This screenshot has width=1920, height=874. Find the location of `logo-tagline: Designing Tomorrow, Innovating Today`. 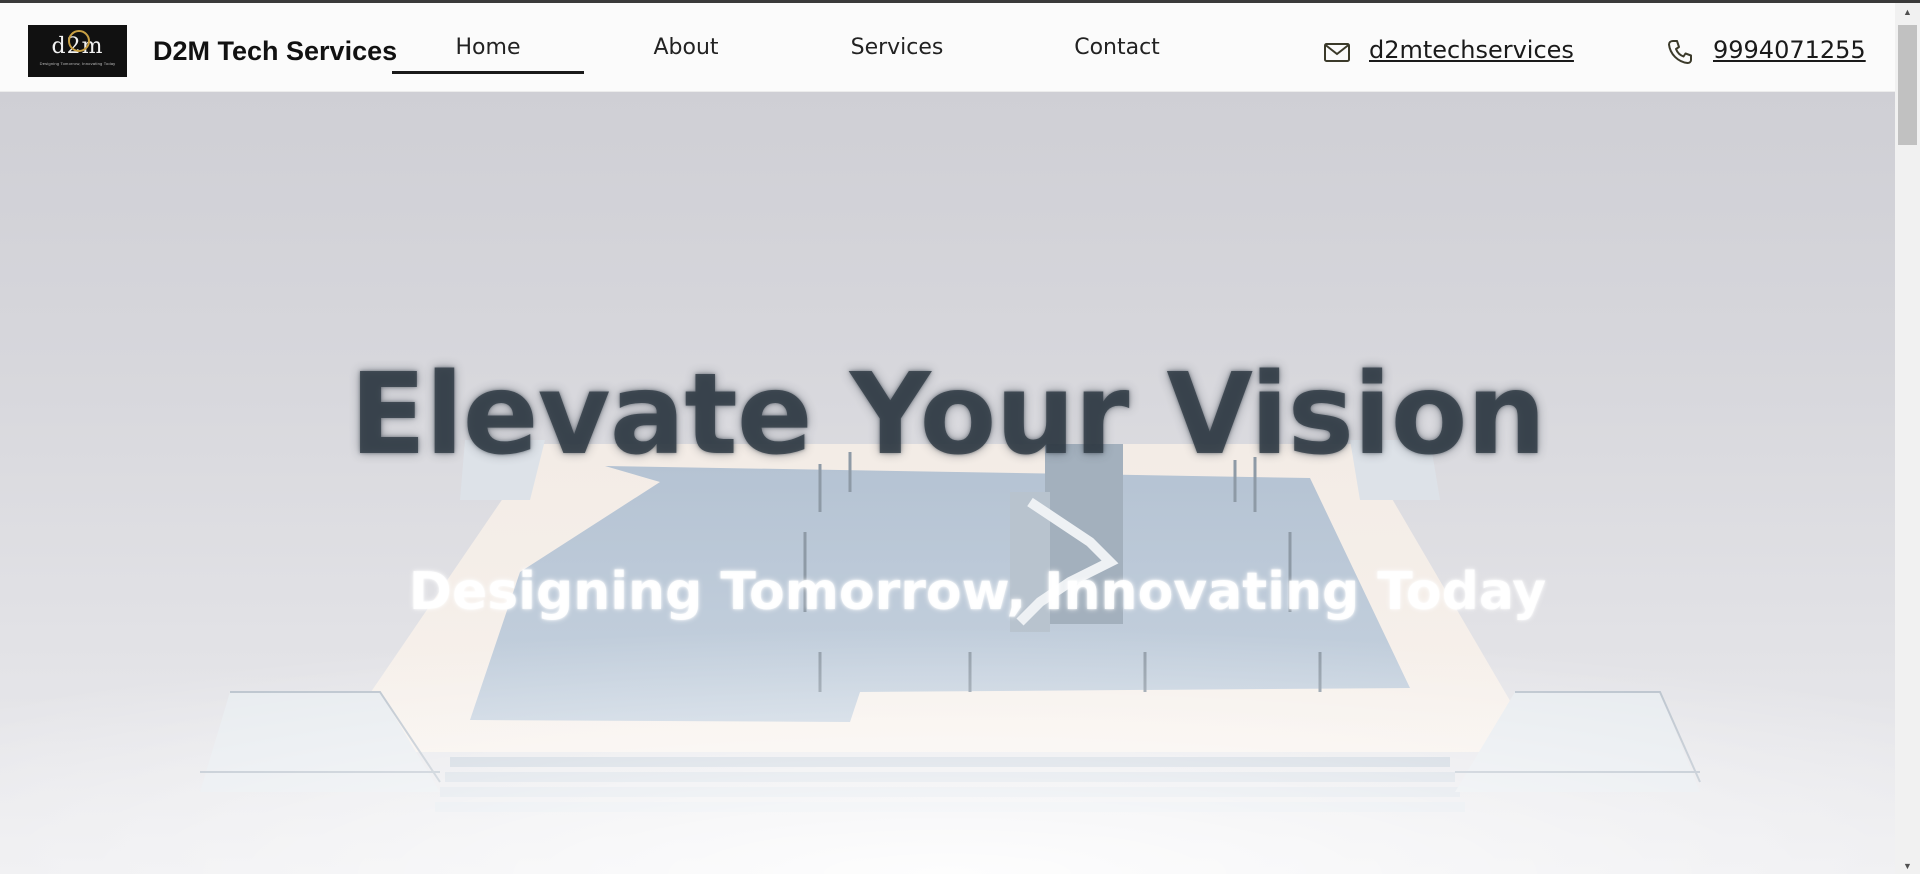

logo-tagline: Designing Tomorrow, Innovating Today is located at coordinates (77, 63).